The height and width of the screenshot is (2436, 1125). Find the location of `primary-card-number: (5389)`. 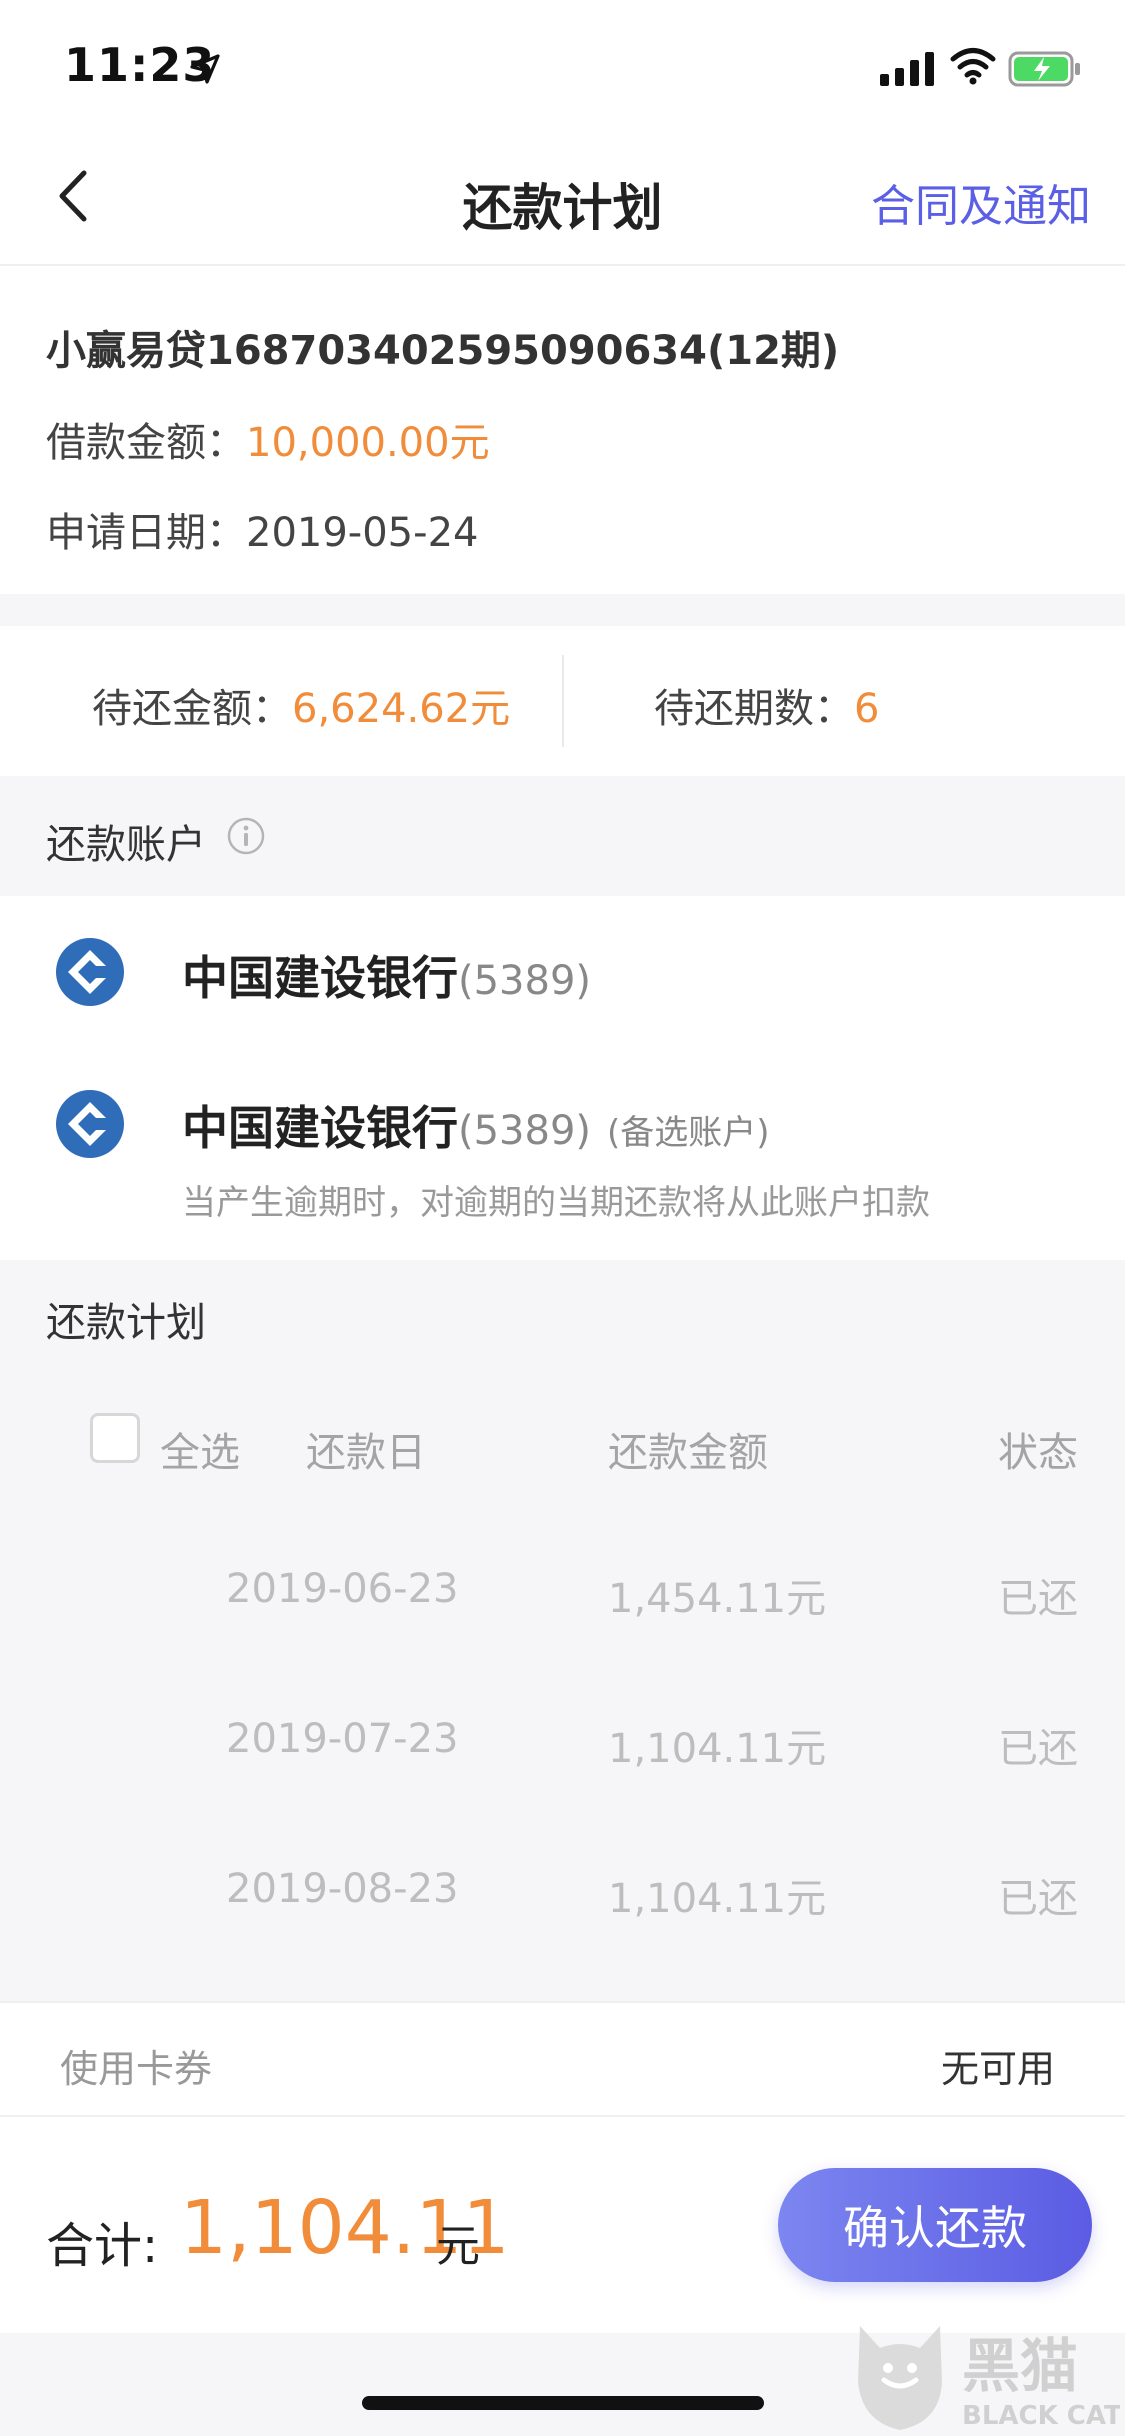

primary-card-number: (5389) is located at coordinates (525, 981).